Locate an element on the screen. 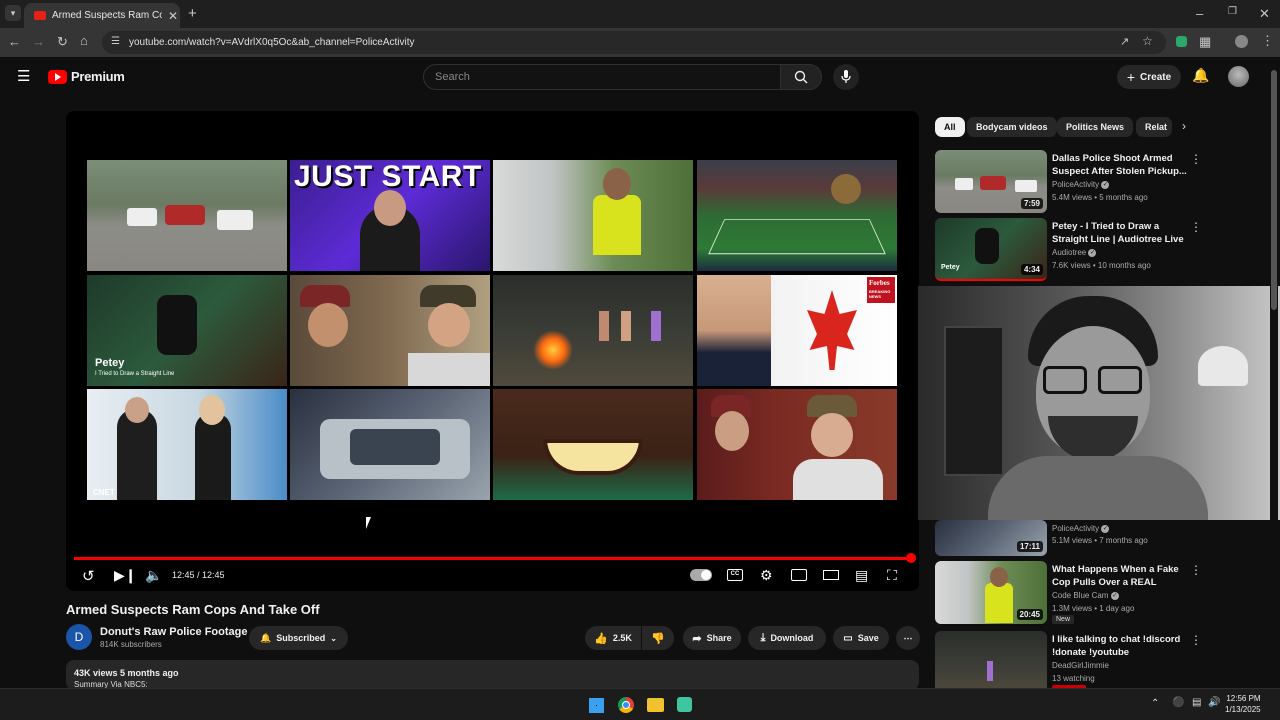  end-screen-thumb-forbes: Forbes BREAKING NEWS is located at coordinates (797, 330).